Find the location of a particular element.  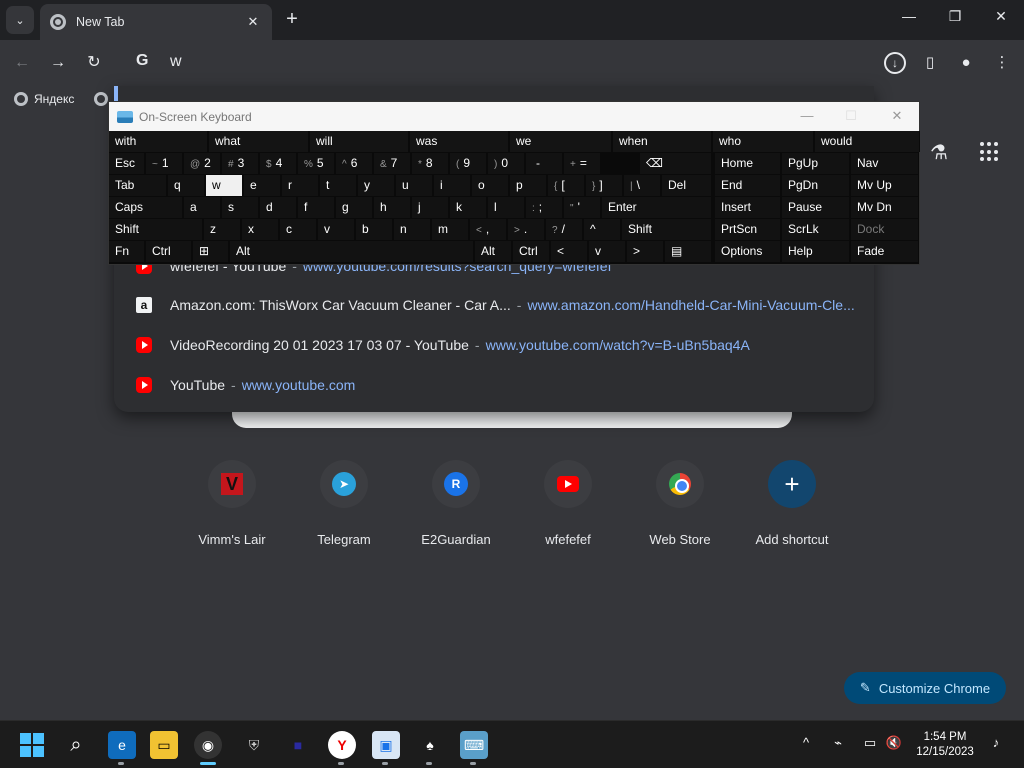

side-panel-icon: ▯ is located at coordinates (930, 63).